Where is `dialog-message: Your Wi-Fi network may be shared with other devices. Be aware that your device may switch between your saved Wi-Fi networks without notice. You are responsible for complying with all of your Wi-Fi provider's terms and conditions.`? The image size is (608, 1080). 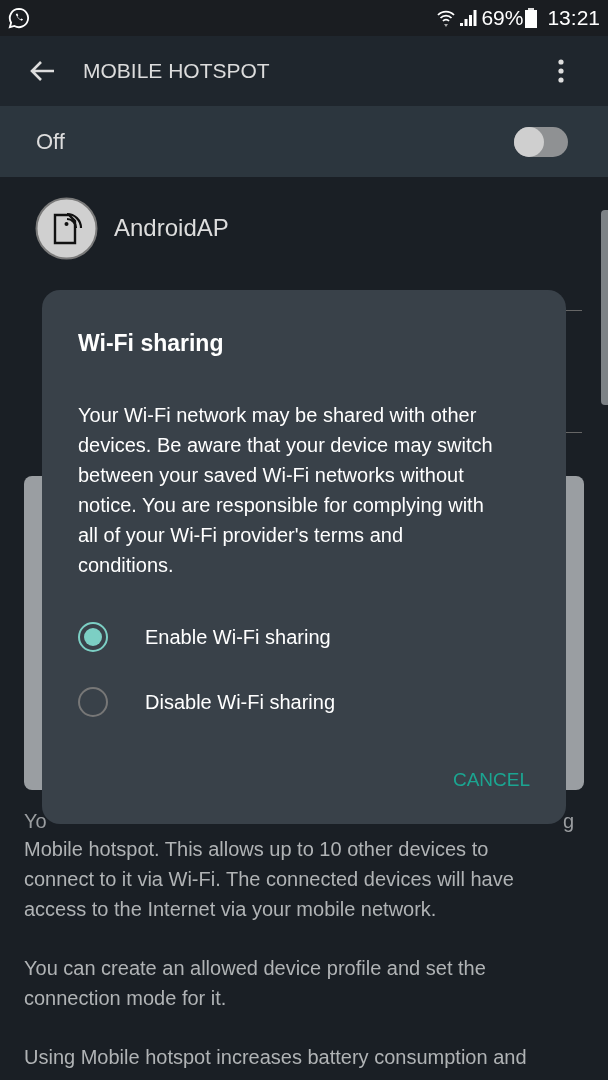
dialog-message: Your Wi-Fi network may be shared with other devices. Be aware that your device may switch between your saved Wi-Fi networks without notice. You are responsible for complying with all of your Wi-Fi provider's terms and conditions. is located at coordinates (286, 490).